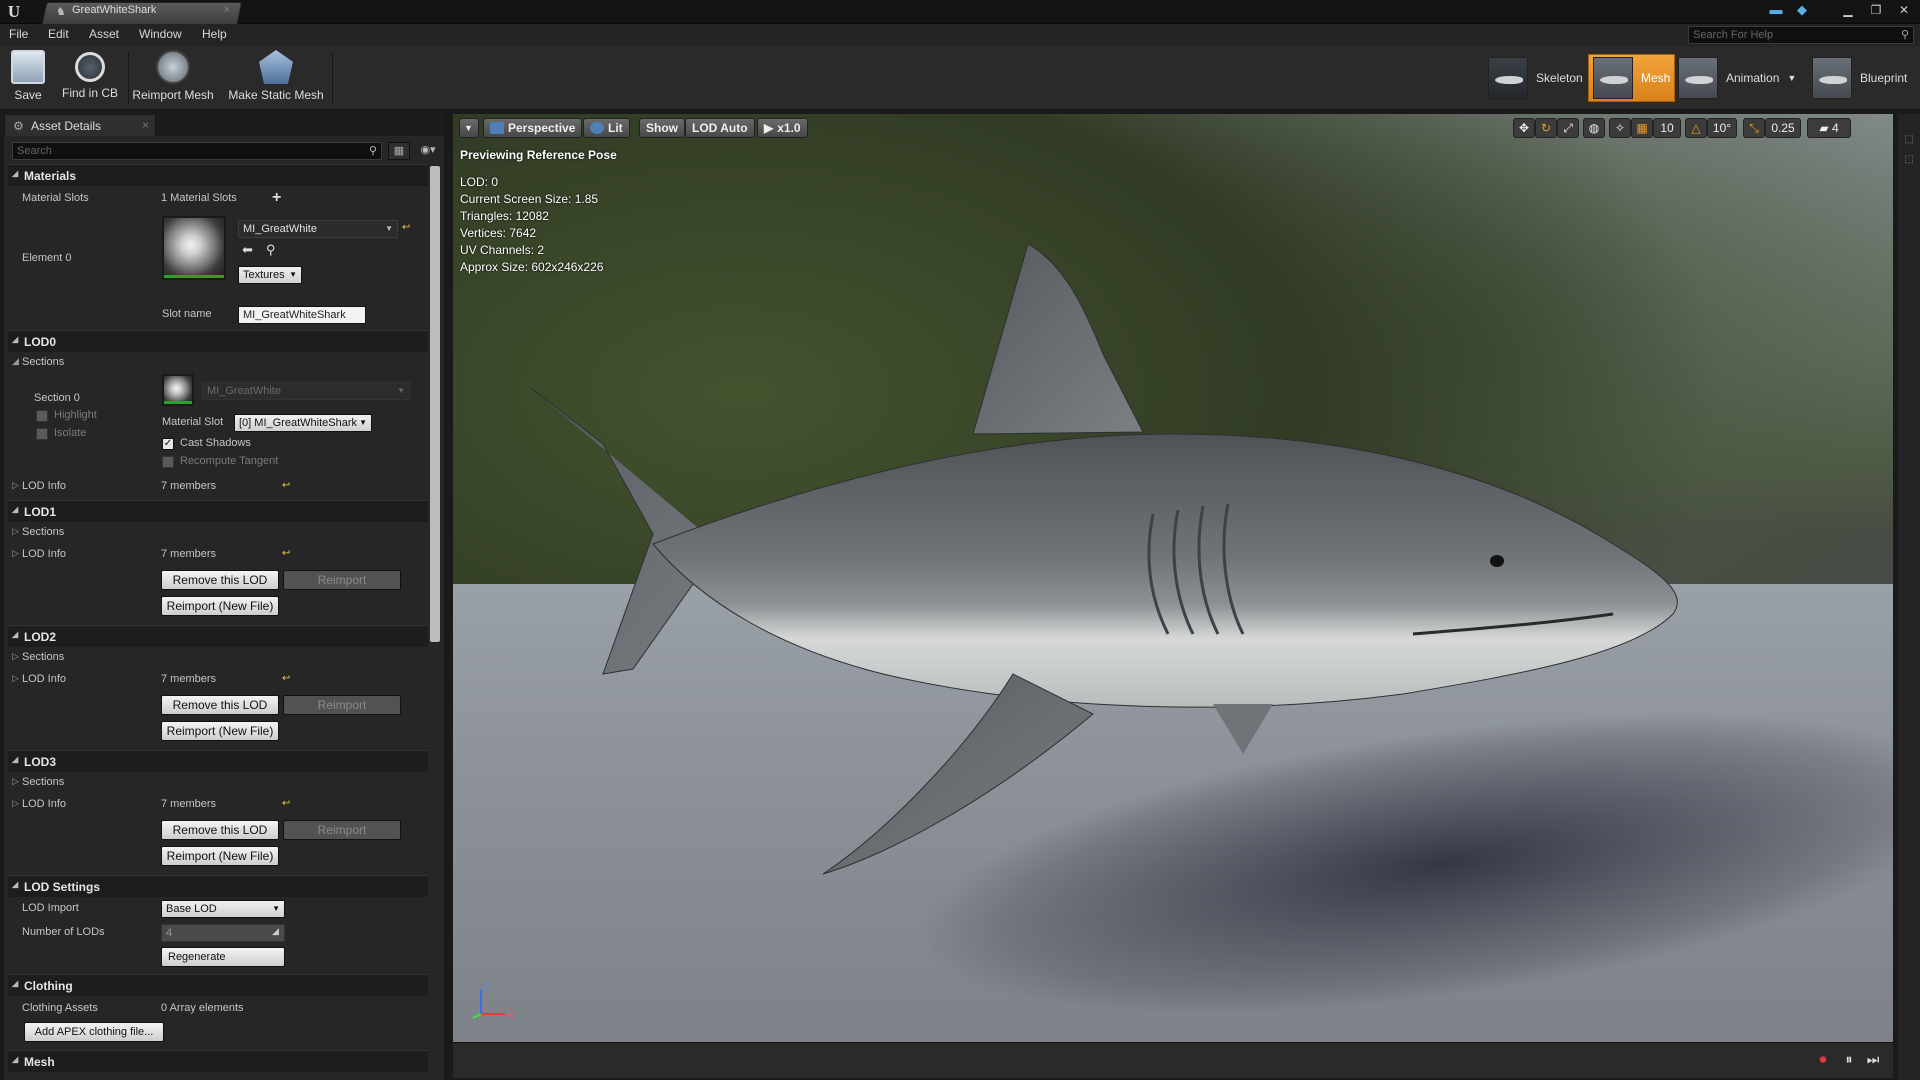  I want to click on grid-snap-value: 10, so click(1667, 128).